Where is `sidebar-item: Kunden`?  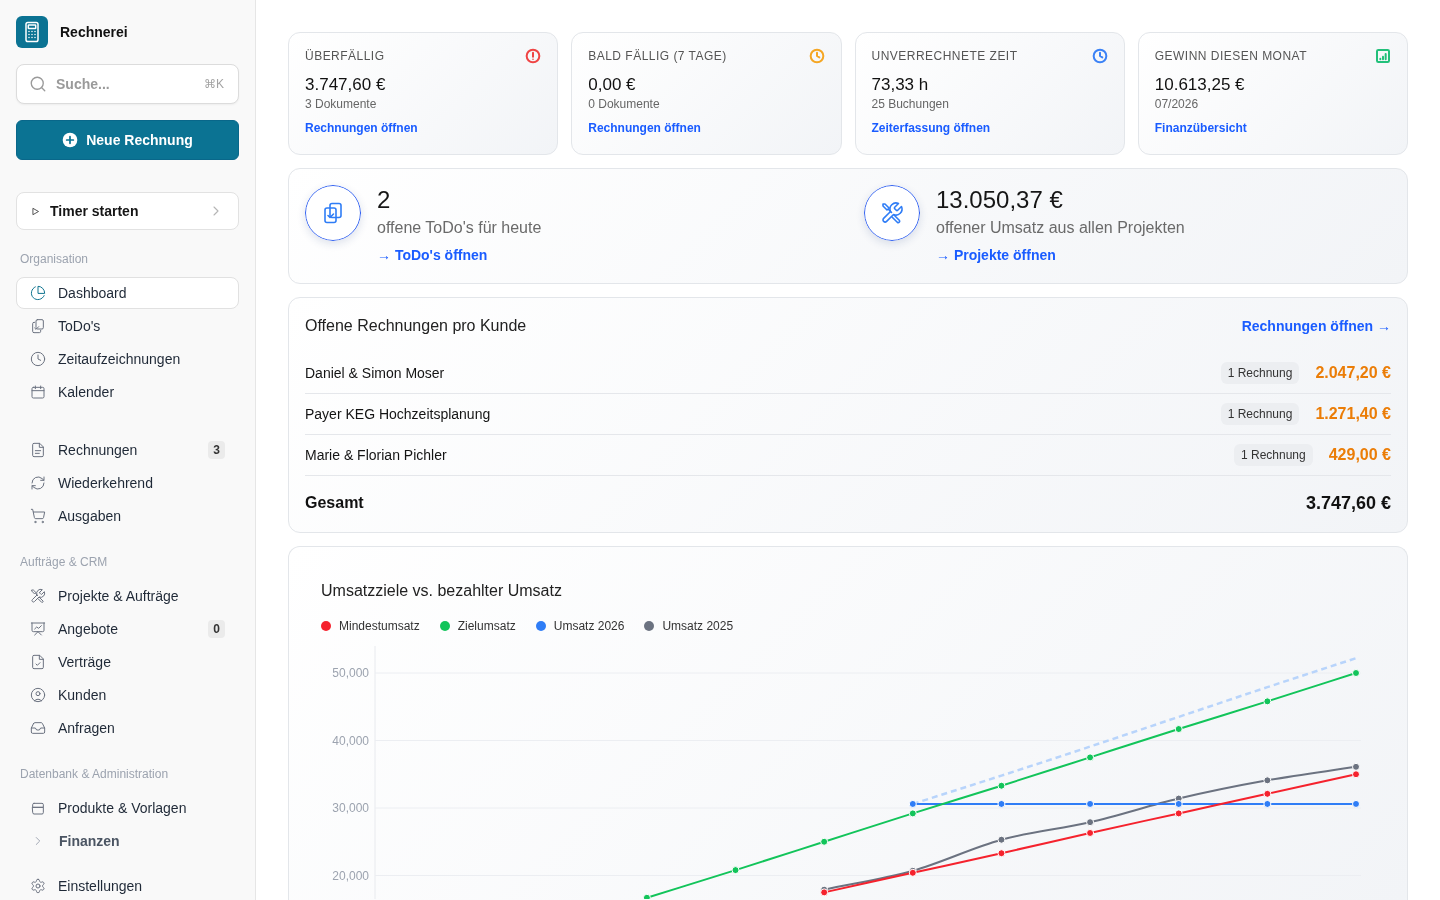 sidebar-item: Kunden is located at coordinates (127, 695).